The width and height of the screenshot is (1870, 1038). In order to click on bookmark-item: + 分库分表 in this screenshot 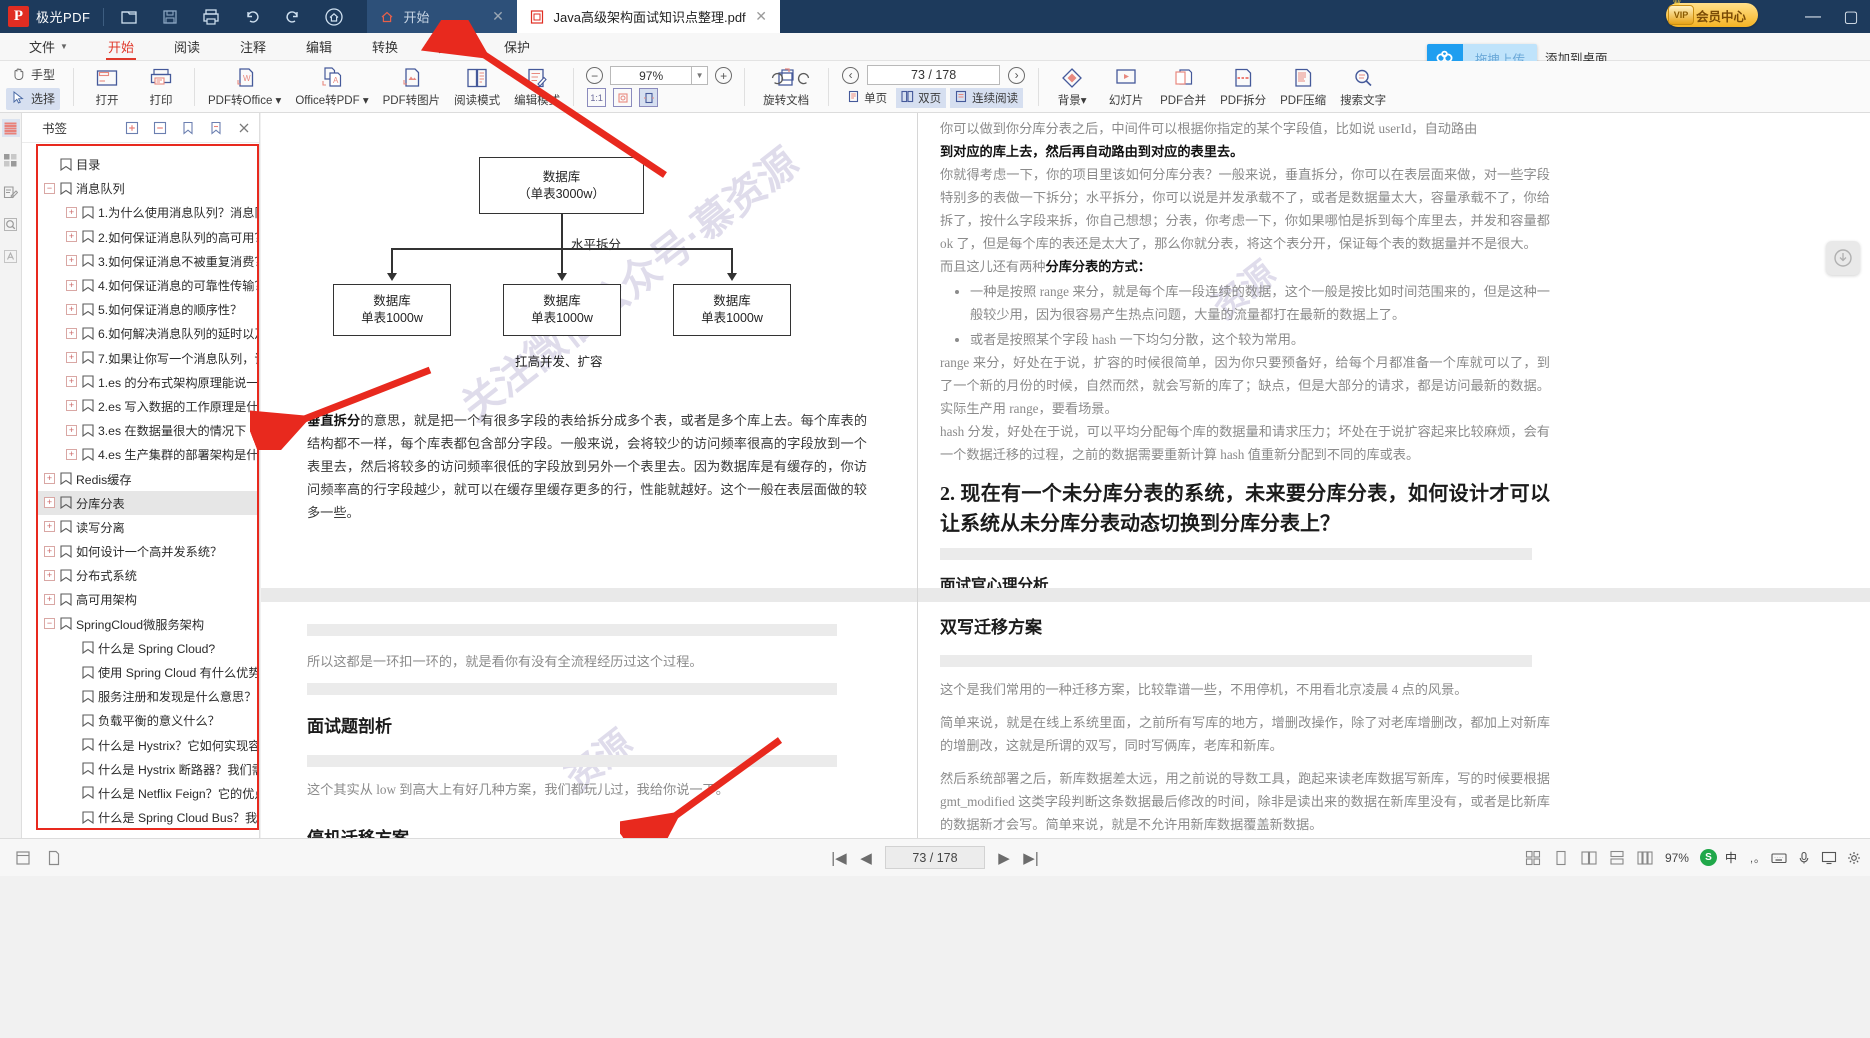, I will do `click(147, 502)`.